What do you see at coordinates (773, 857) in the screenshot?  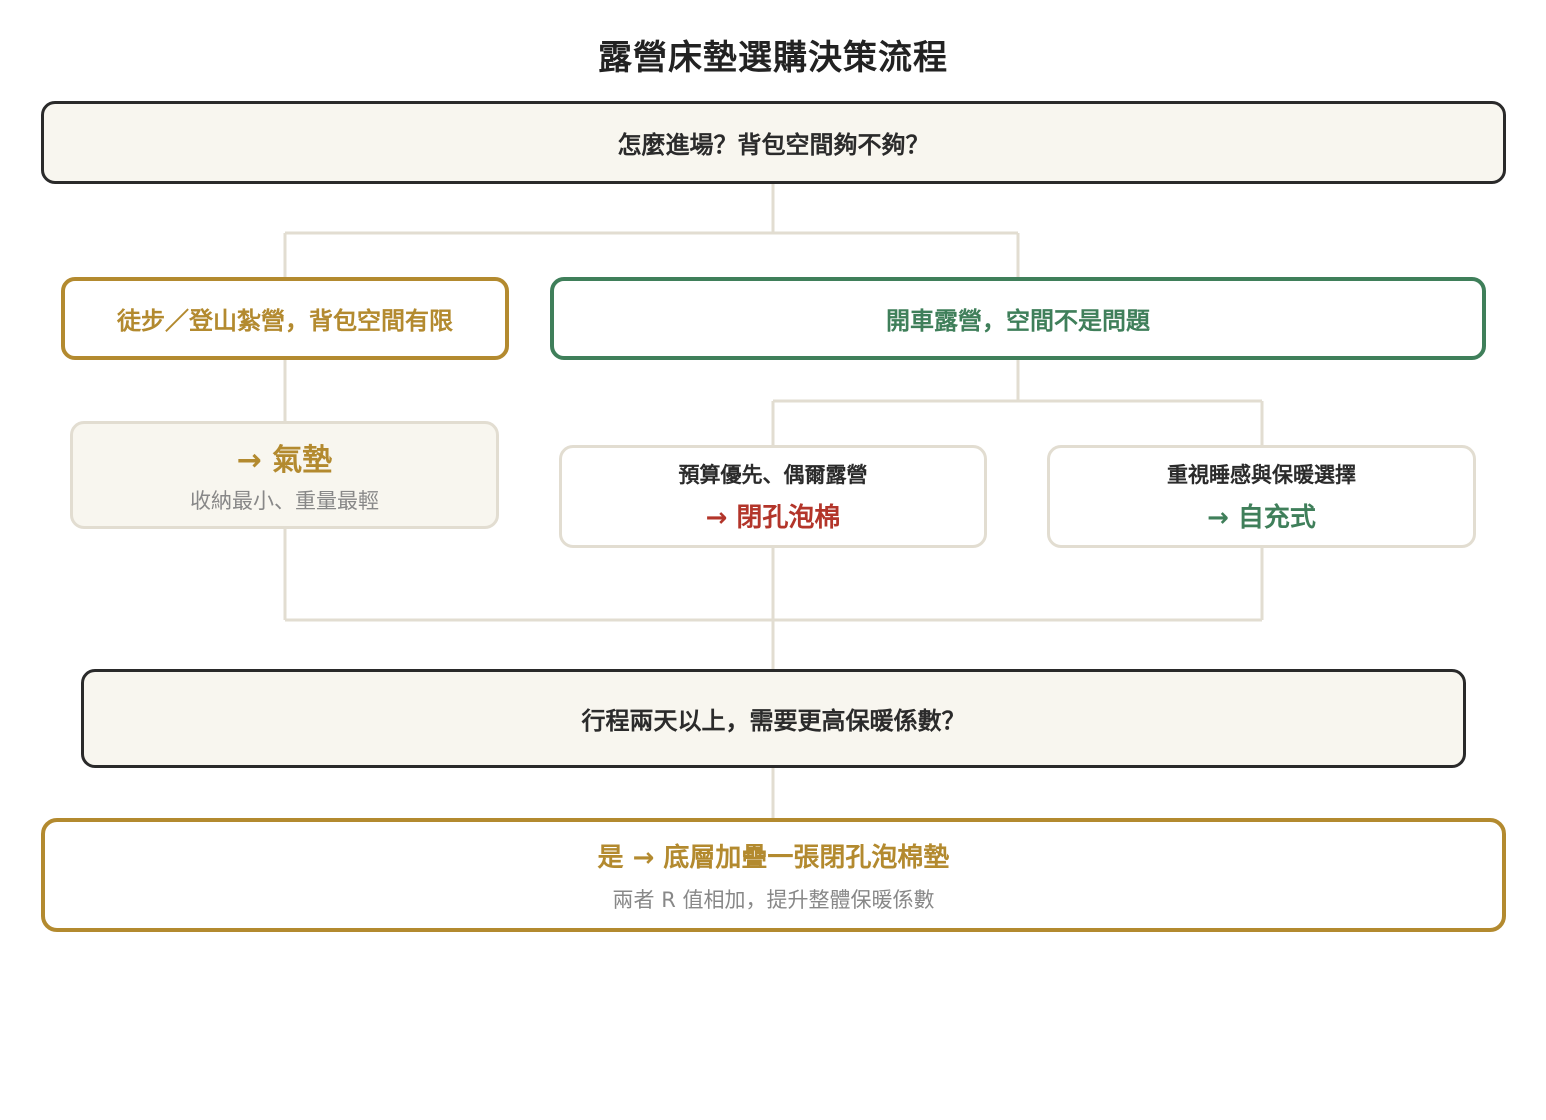 I see `final-recommendation-label: 是 → 底層加疊一張閉孔泡棉墊` at bounding box center [773, 857].